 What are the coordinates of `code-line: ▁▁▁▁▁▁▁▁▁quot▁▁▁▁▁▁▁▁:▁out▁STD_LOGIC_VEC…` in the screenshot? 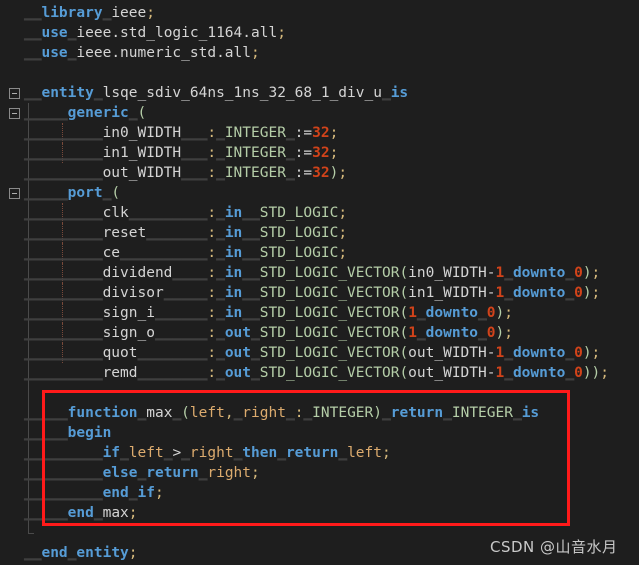 It's located at (319, 353).